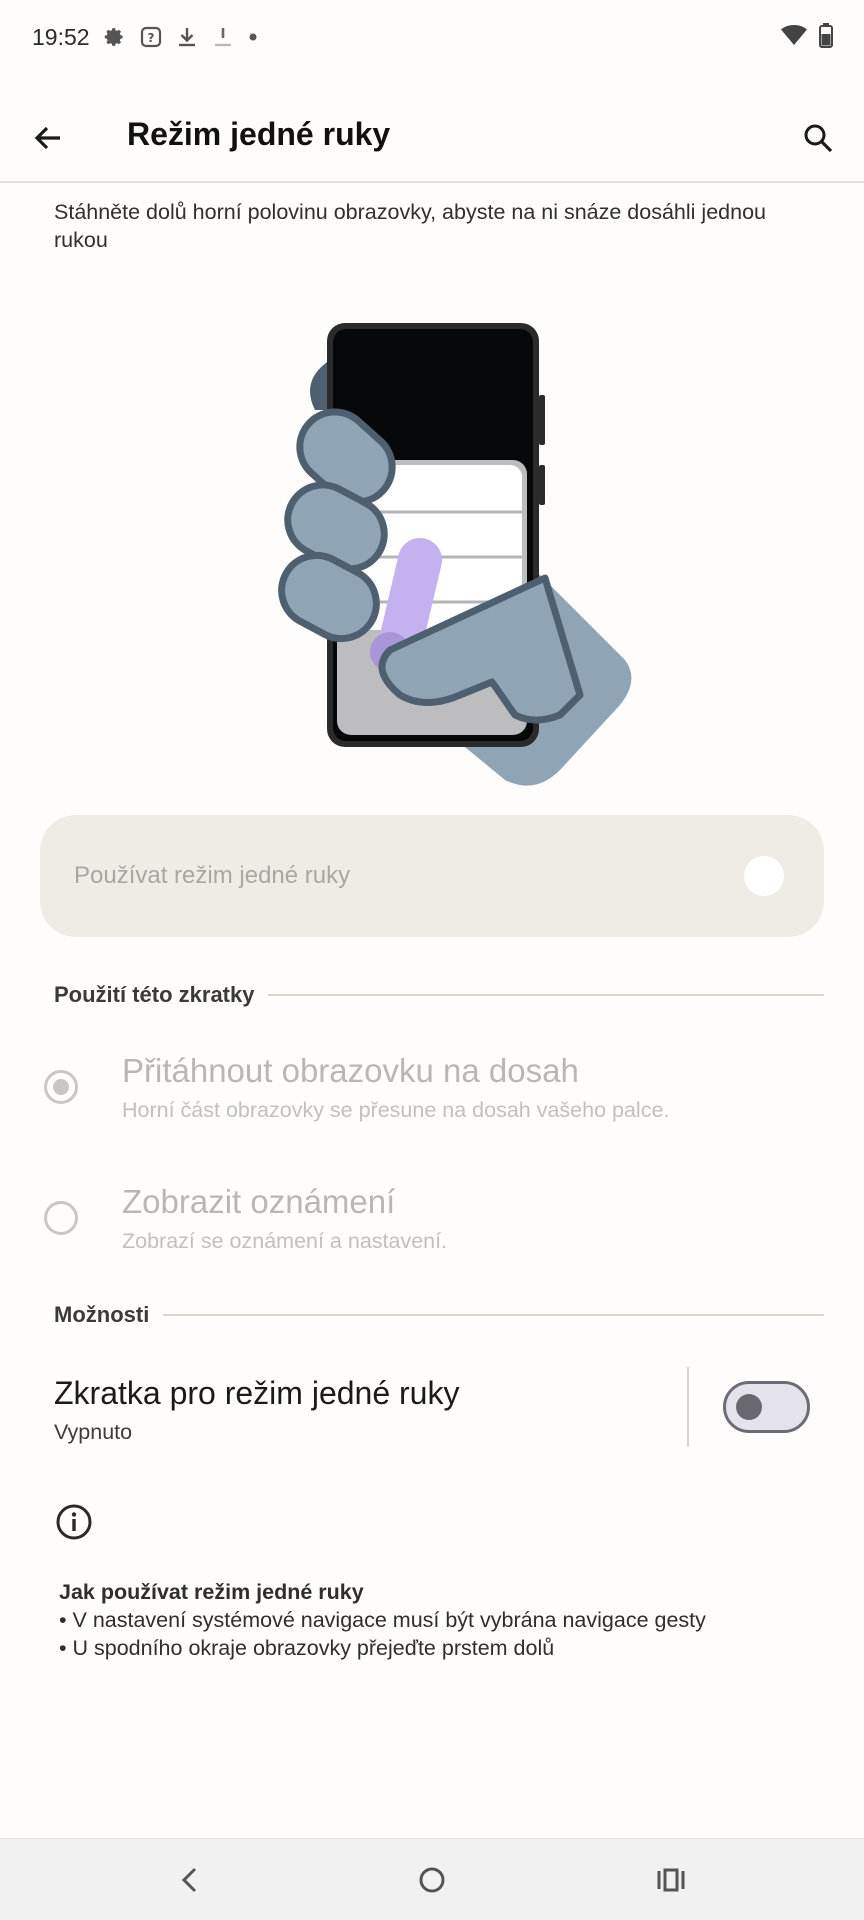 The height and width of the screenshot is (1920, 864). What do you see at coordinates (253, 37) in the screenshot?
I see `dot-icon` at bounding box center [253, 37].